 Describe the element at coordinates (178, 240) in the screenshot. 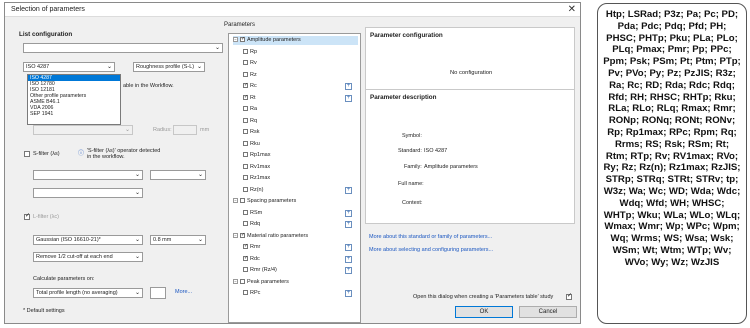

I see `cutoff-select: 0.8 mm ⌄` at that location.